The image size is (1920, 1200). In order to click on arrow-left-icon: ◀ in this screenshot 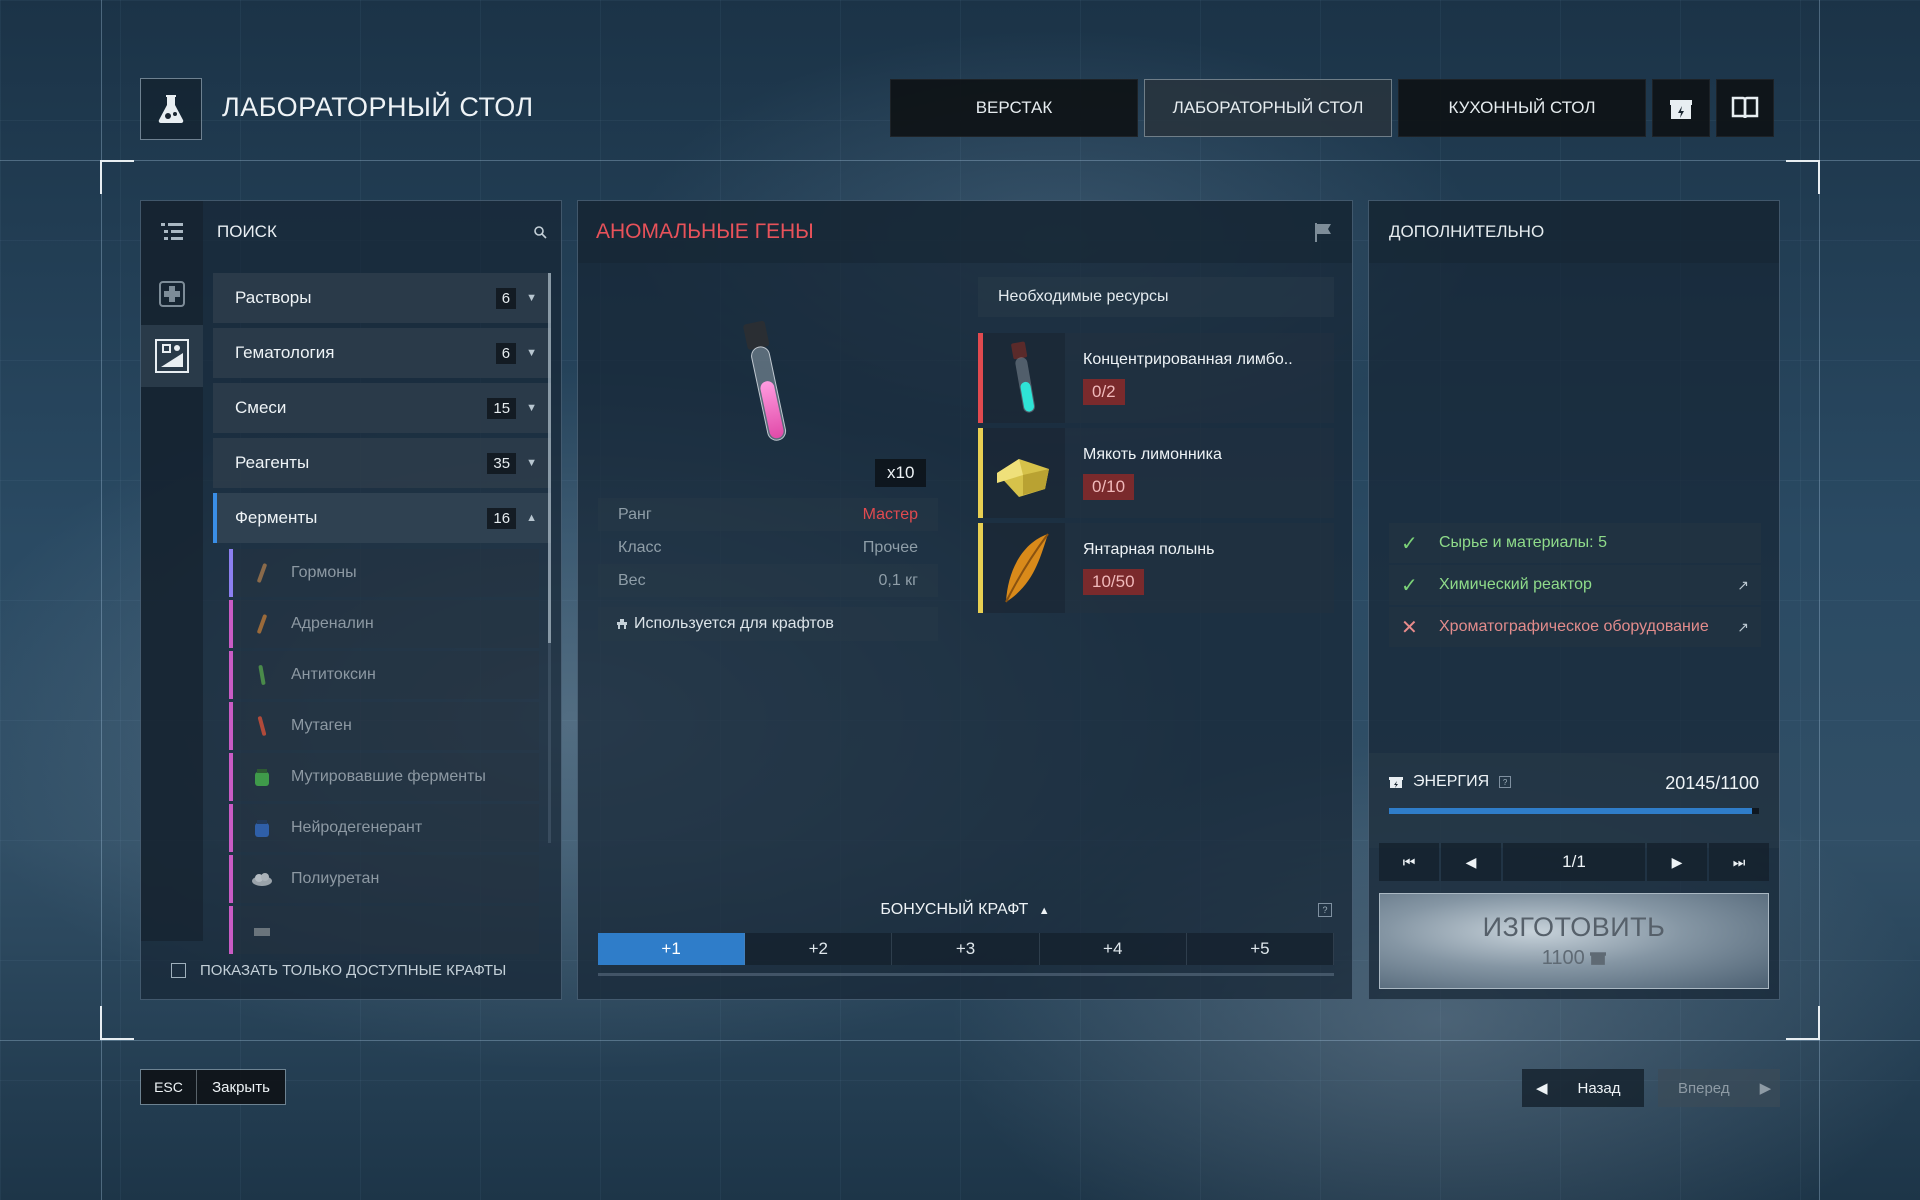, I will do `click(1542, 1088)`.